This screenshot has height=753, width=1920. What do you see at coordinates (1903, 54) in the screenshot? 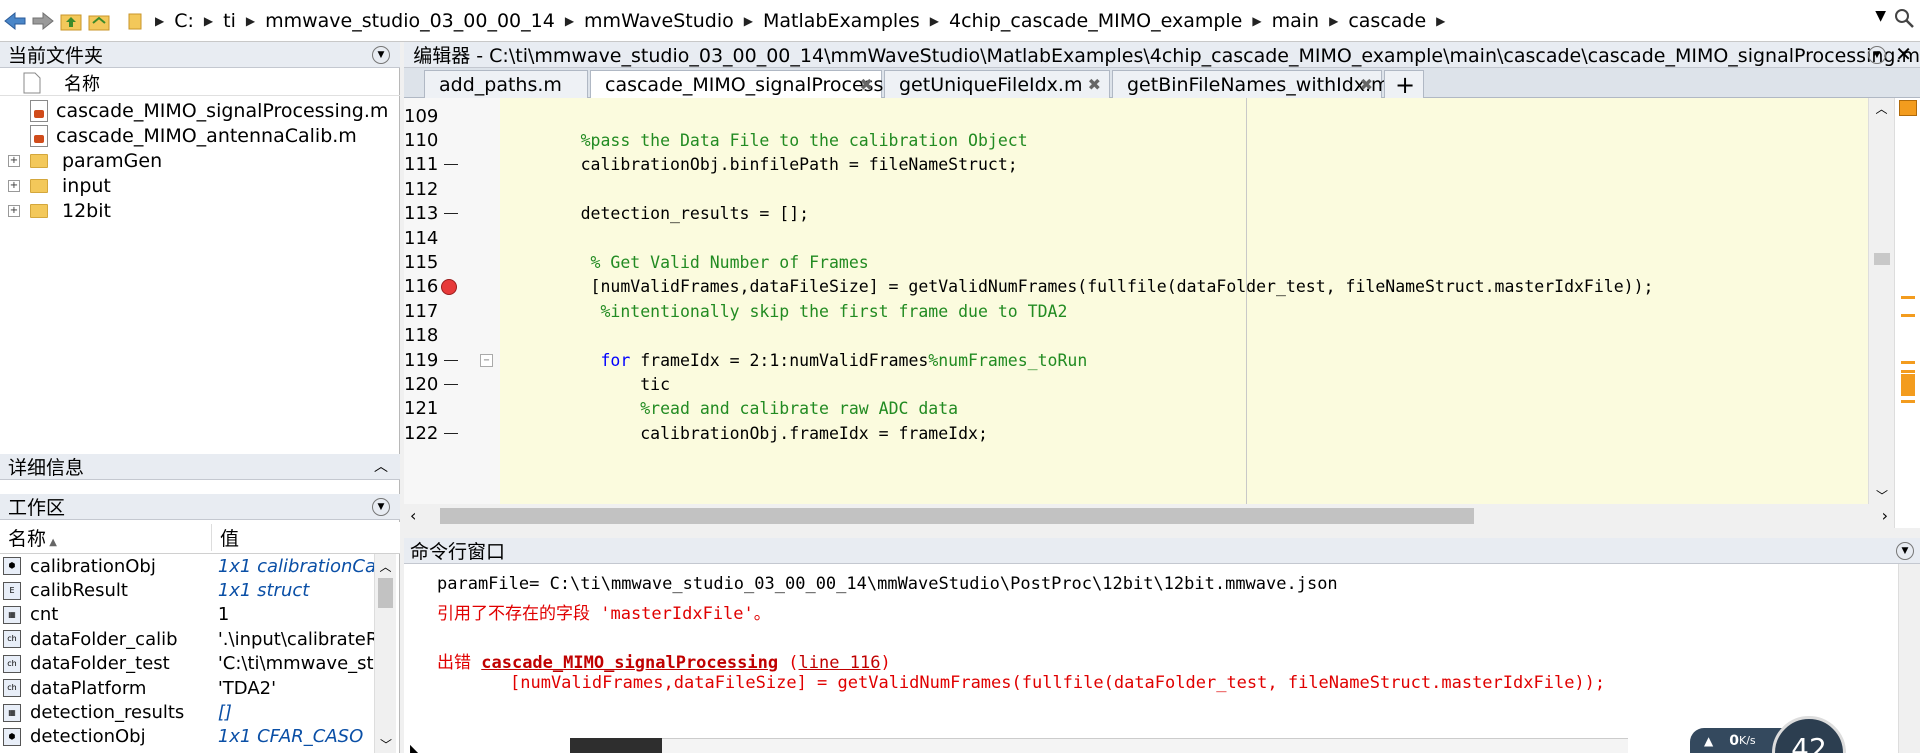
I see `close-icon: ✕` at bounding box center [1903, 54].